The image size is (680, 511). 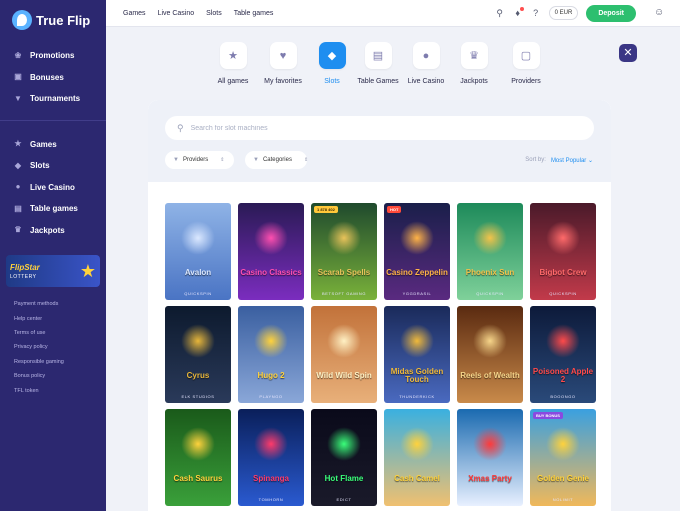 I want to click on help-icon: ?, so click(x=536, y=13).